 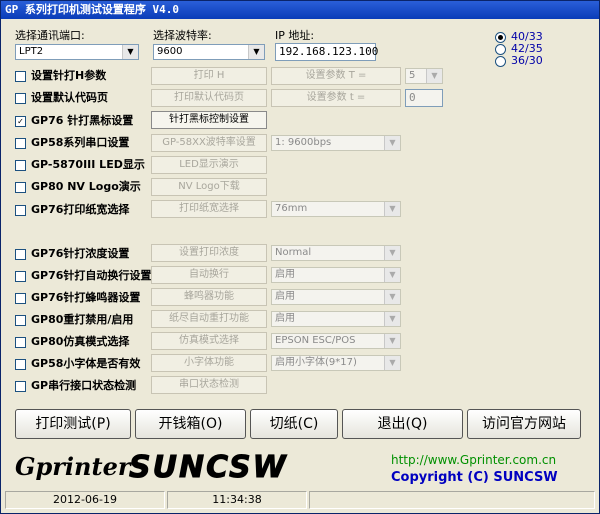 I want to click on checkbox-label: 设置默认代码页, so click(x=69, y=97).